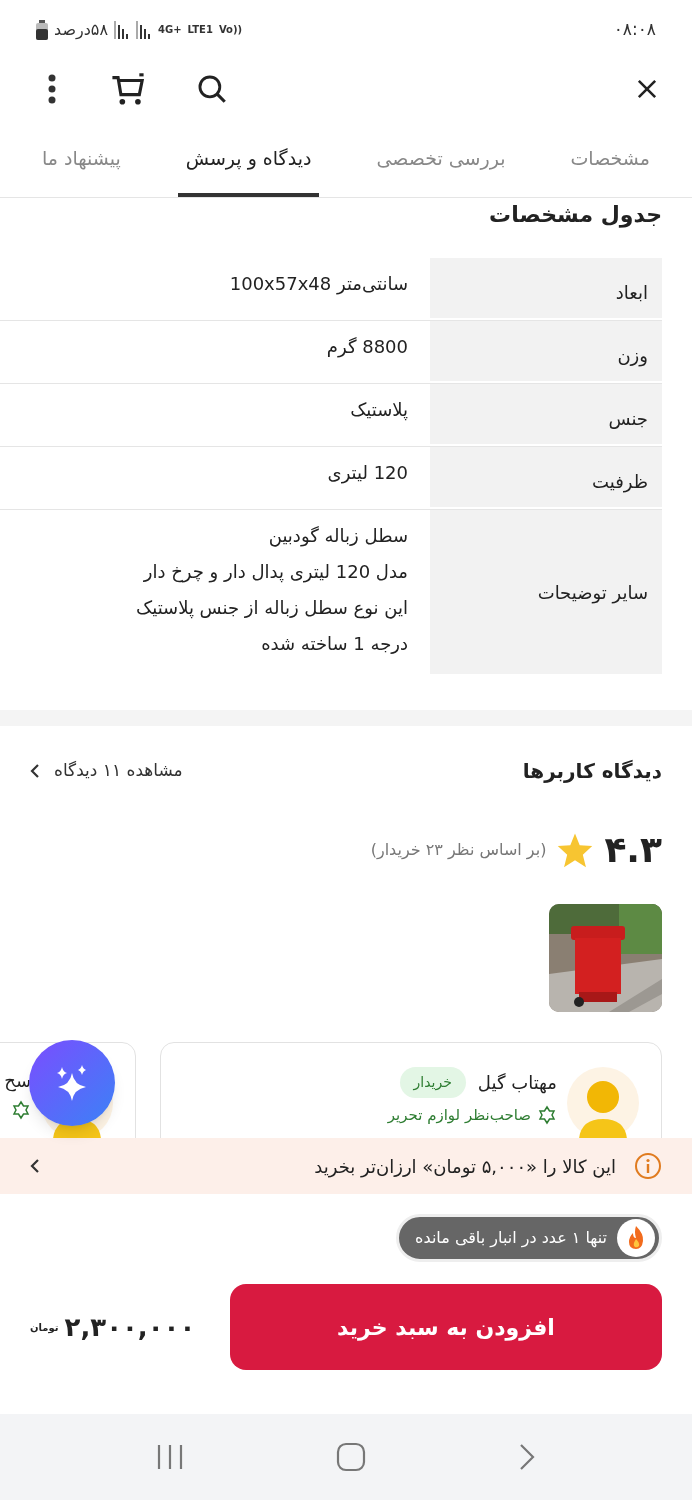 Image resolution: width=692 pixels, height=1500 pixels. What do you see at coordinates (44, 1327) in the screenshot?
I see `currency: تومان` at bounding box center [44, 1327].